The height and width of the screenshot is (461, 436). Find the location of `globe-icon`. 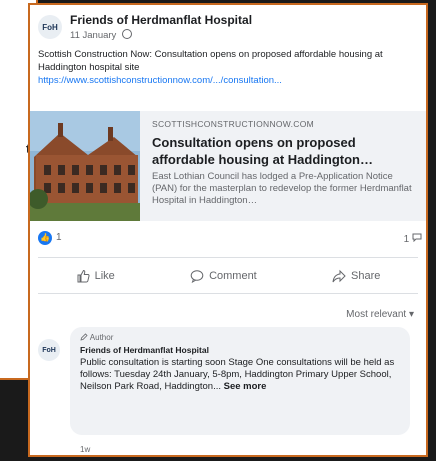

globe-icon is located at coordinates (126, 34).